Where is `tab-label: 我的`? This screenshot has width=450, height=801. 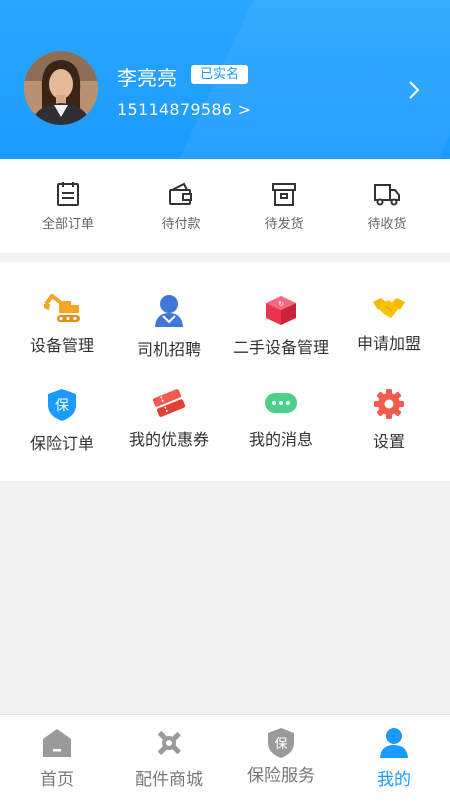
tab-label: 我的 is located at coordinates (394, 780).